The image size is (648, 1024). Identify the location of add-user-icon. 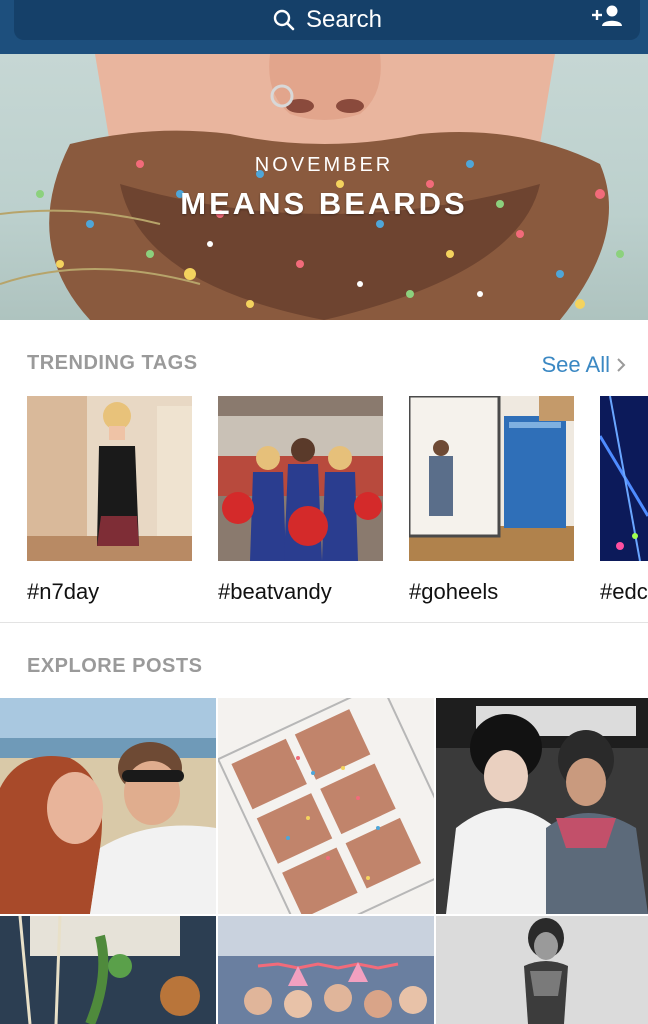
(608, 16).